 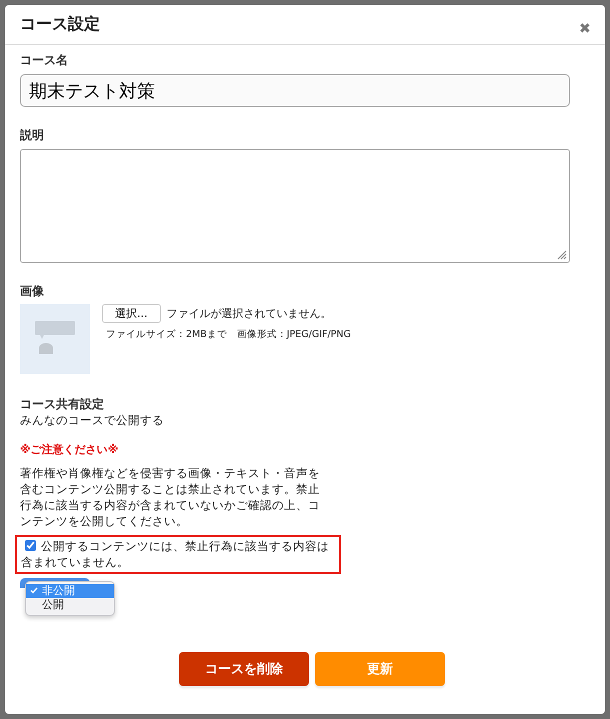 I want to click on file-status: ファイルが選択されていません。, so click(x=249, y=313).